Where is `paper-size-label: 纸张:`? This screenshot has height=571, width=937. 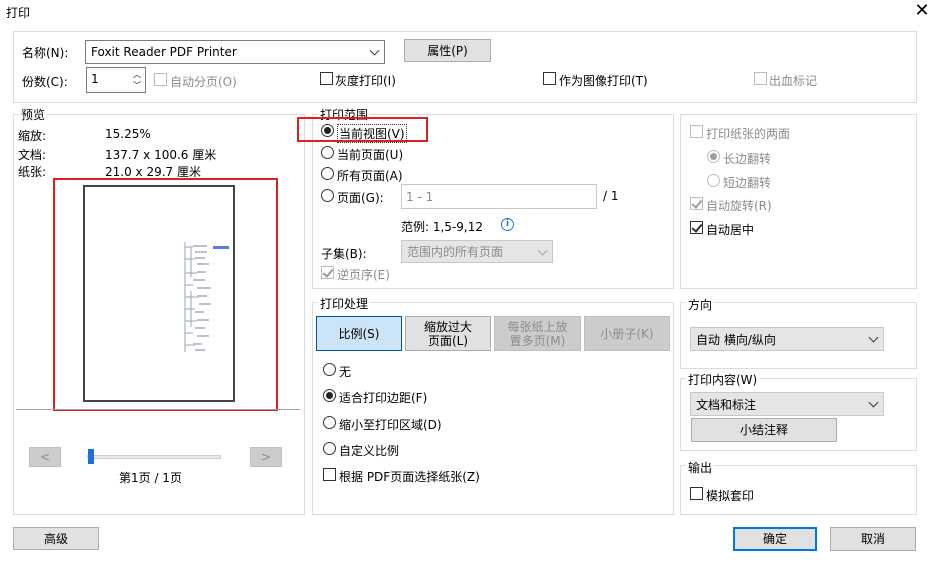 paper-size-label: 纸张: is located at coordinates (32, 172).